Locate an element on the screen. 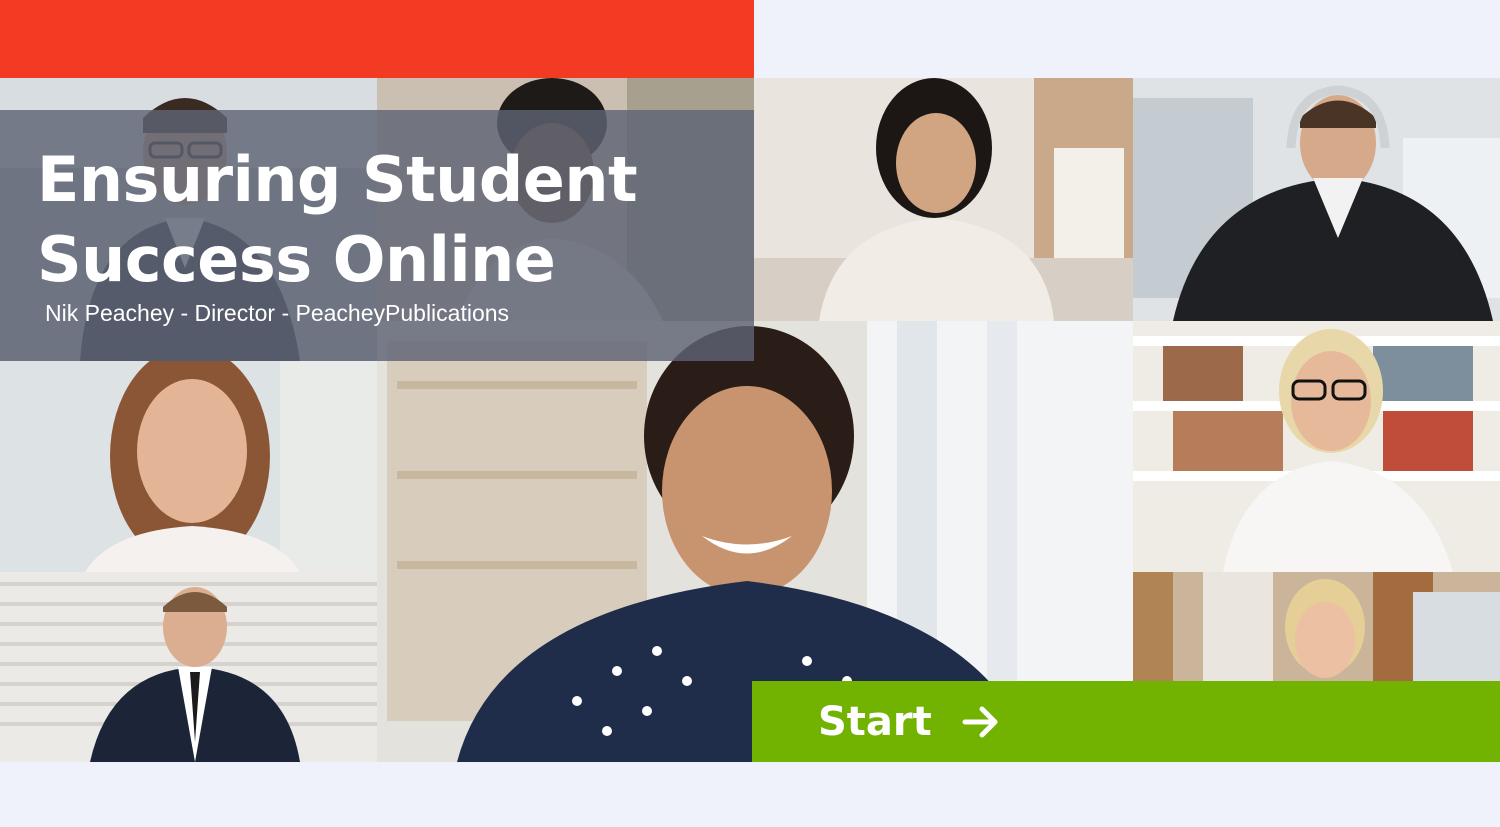 The height and width of the screenshot is (827, 1500). photo-woman-glasses-bookshelf is located at coordinates (1316, 446).